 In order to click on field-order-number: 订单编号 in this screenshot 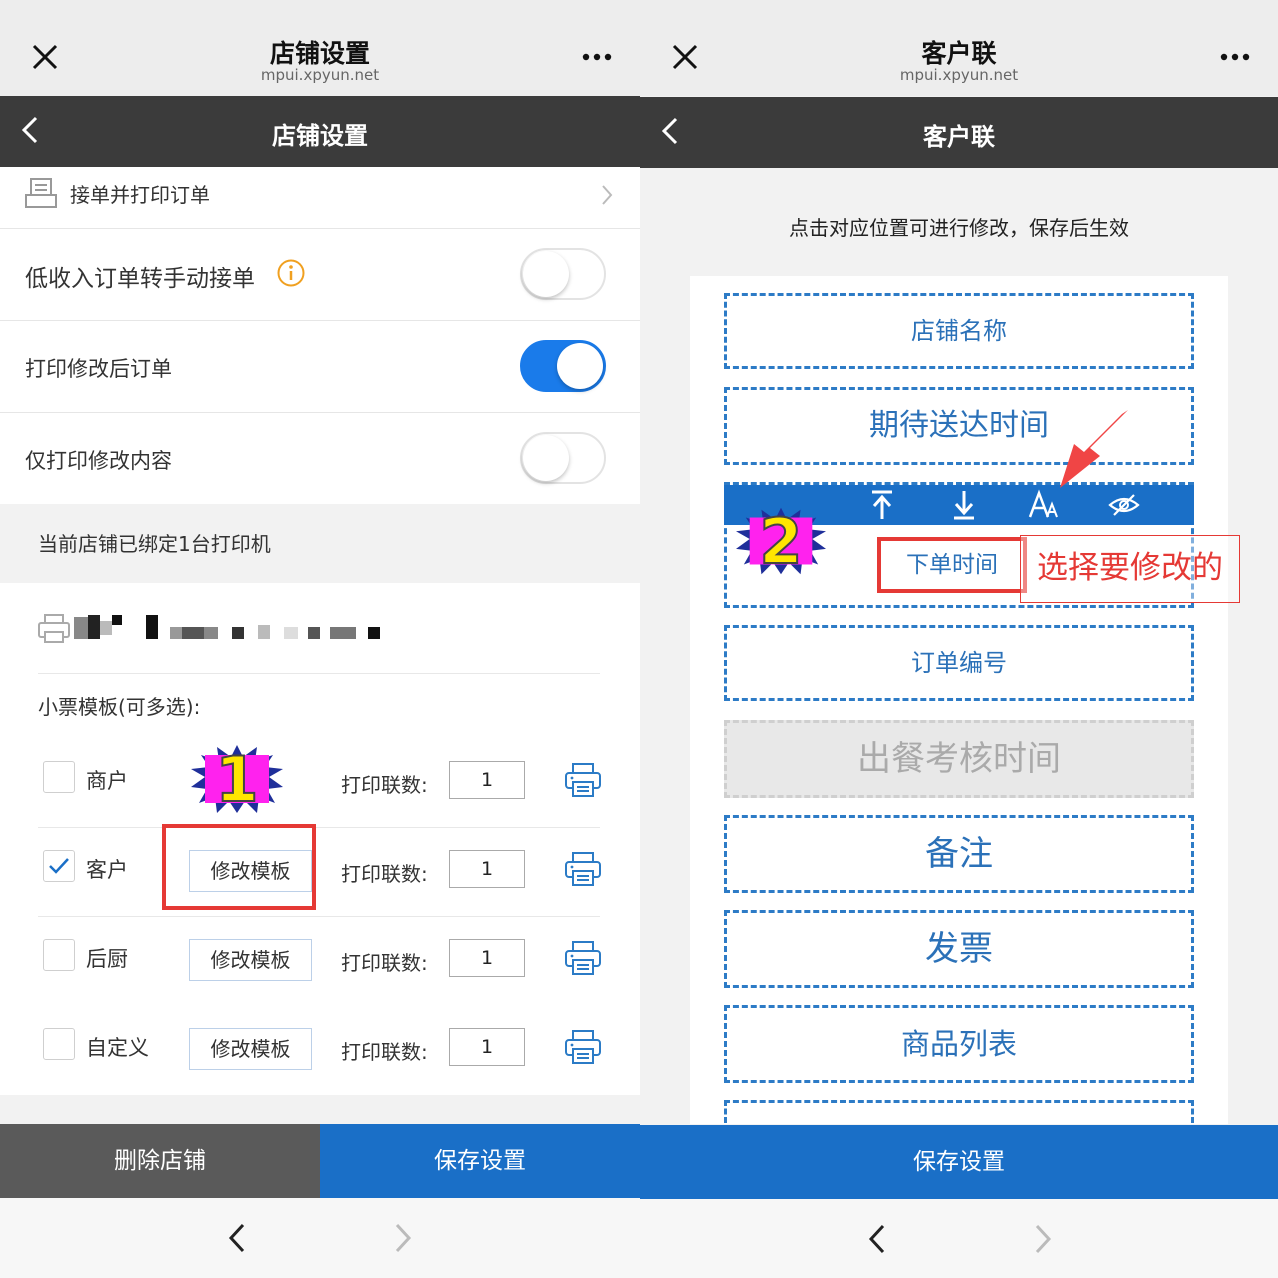, I will do `click(959, 663)`.